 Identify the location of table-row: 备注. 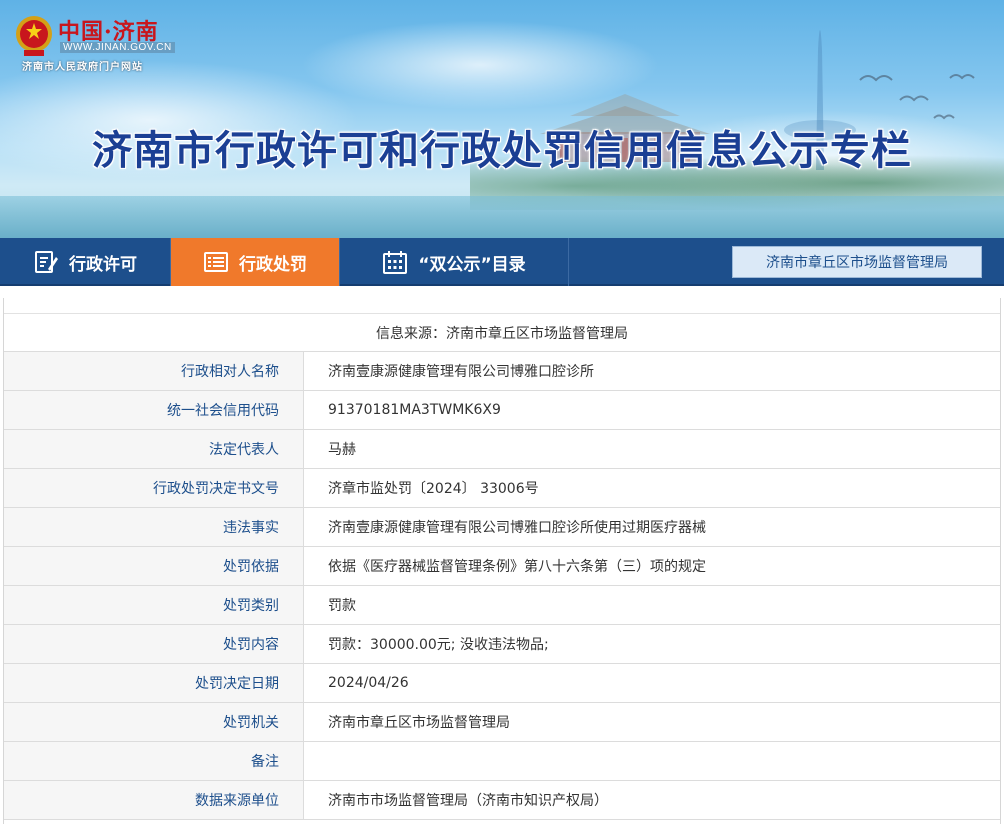
(502, 761).